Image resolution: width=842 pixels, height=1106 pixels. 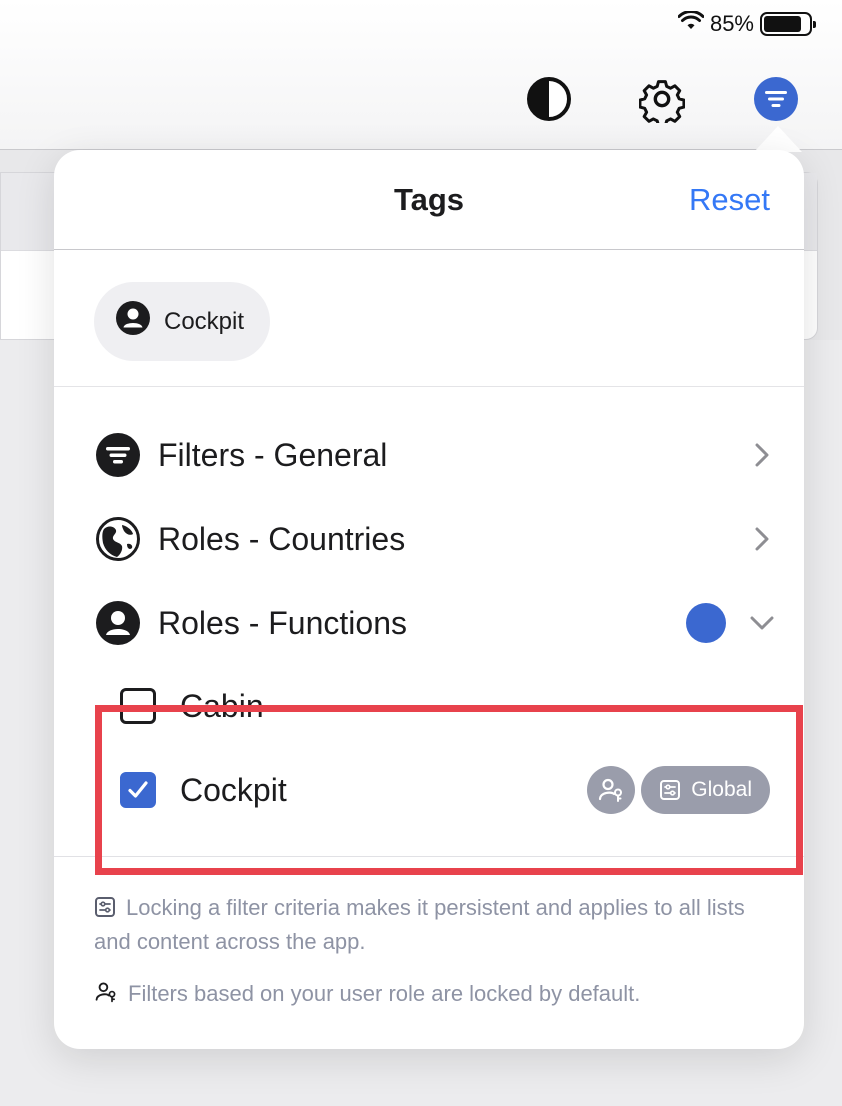 I want to click on reset-button: Reset, so click(x=729, y=200).